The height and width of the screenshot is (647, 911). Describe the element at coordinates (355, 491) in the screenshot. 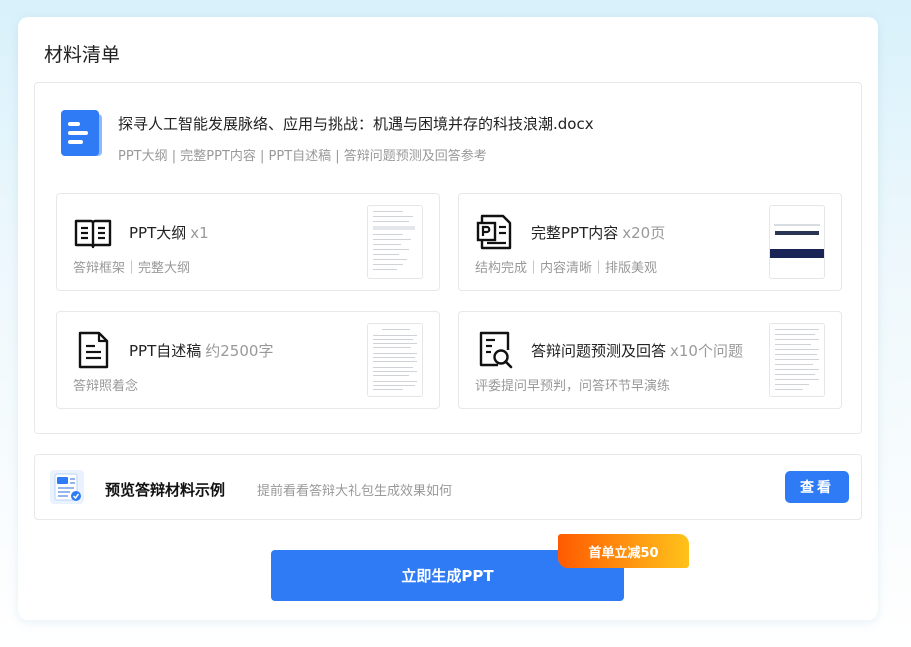

I see `preview-subtitle: 提前看看答辩大礼包生成效果如何` at that location.